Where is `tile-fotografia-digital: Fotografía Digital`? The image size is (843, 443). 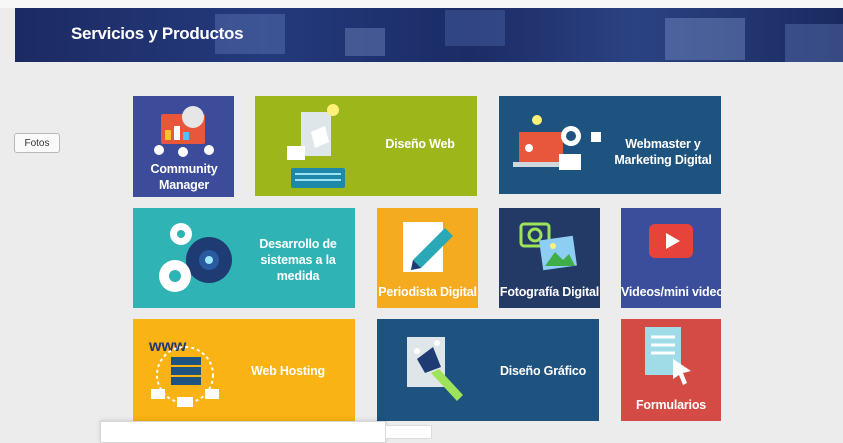 tile-fotografia-digital: Fotografía Digital is located at coordinates (549, 258).